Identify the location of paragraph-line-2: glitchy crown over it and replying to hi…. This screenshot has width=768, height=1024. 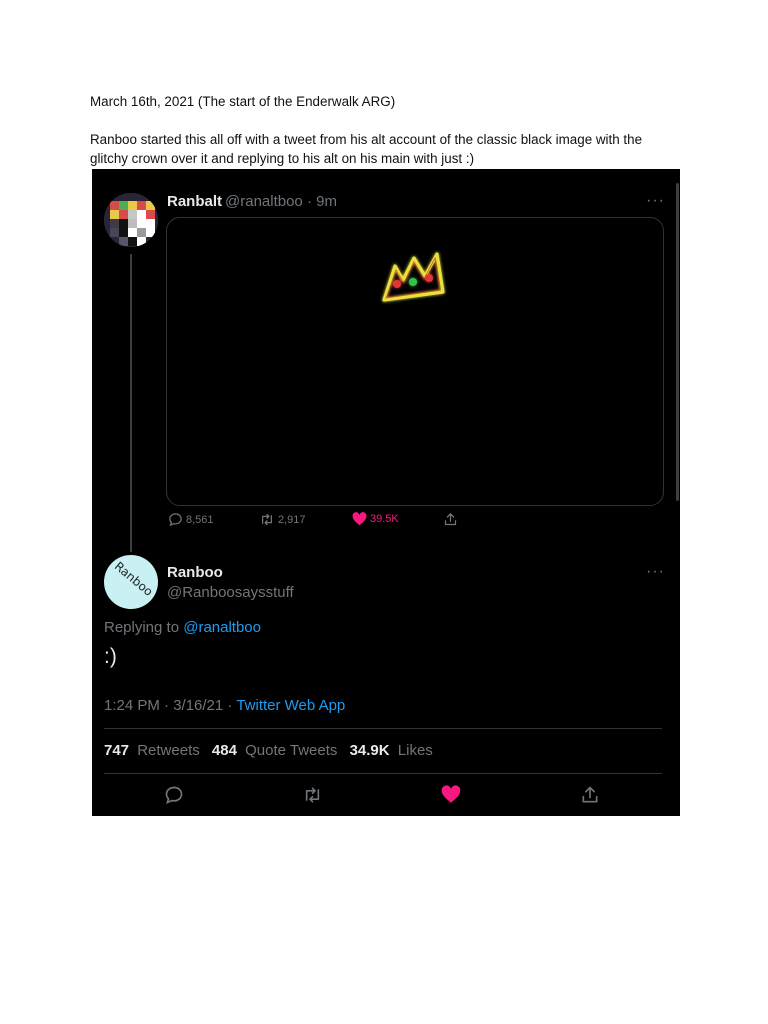
(282, 158).